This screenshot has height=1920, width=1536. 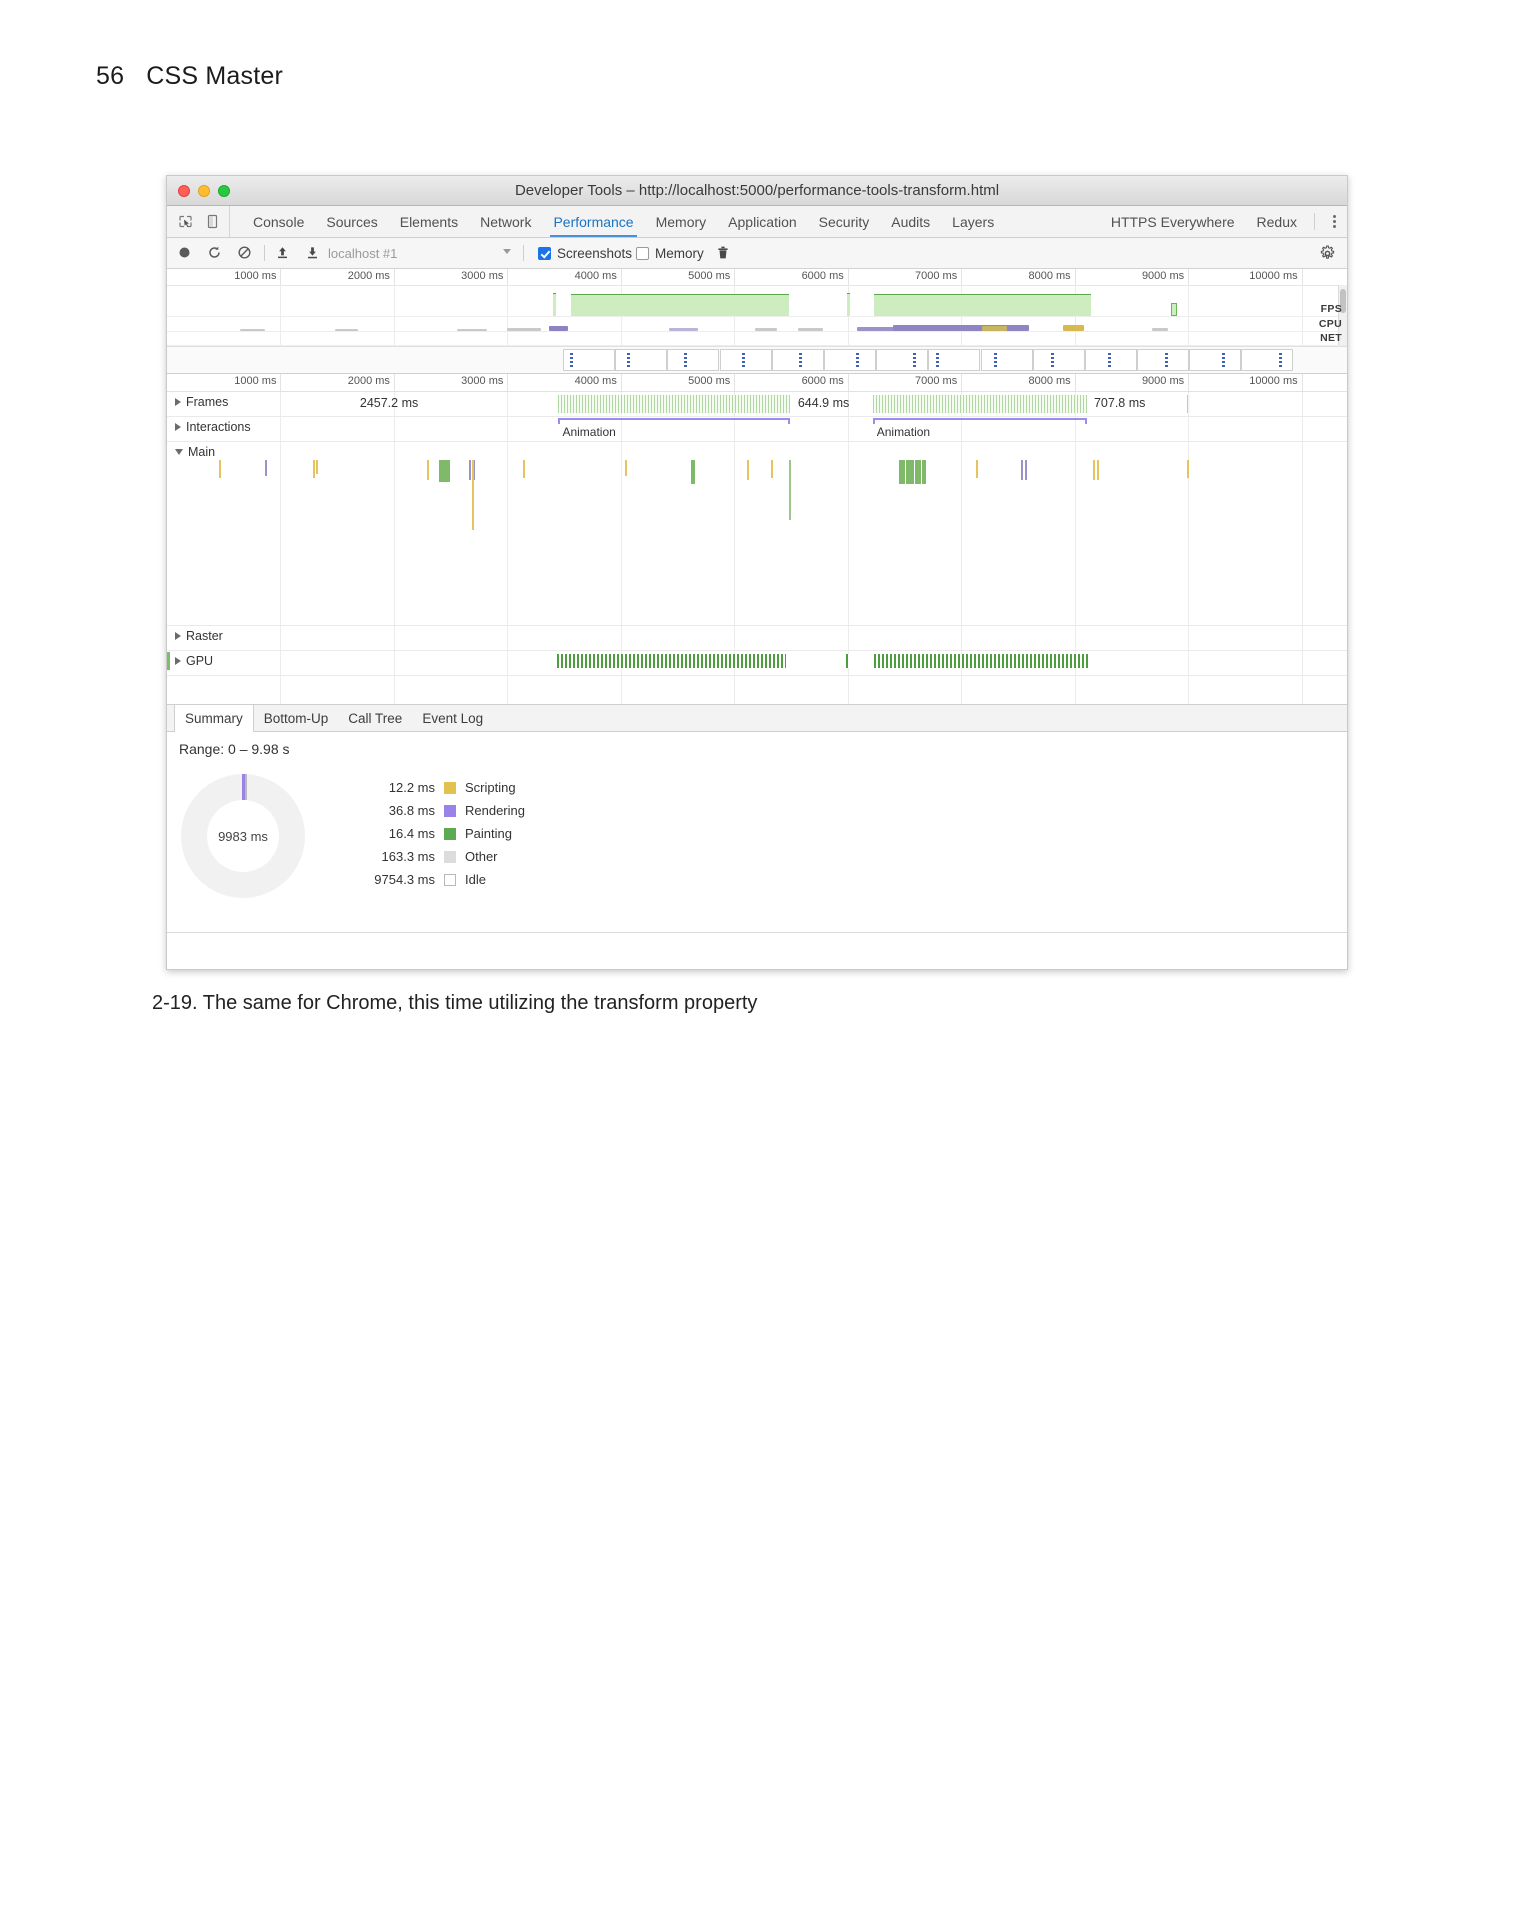 What do you see at coordinates (212, 221) in the screenshot?
I see `device-toolbar-icon` at bounding box center [212, 221].